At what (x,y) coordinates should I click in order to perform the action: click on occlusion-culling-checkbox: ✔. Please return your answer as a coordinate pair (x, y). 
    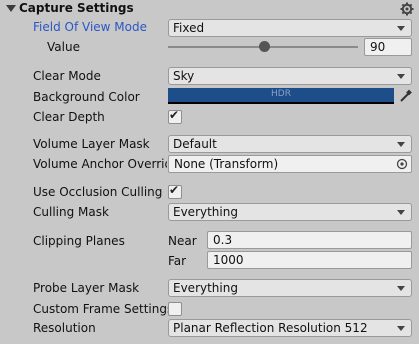
    Looking at the image, I should click on (175, 191).